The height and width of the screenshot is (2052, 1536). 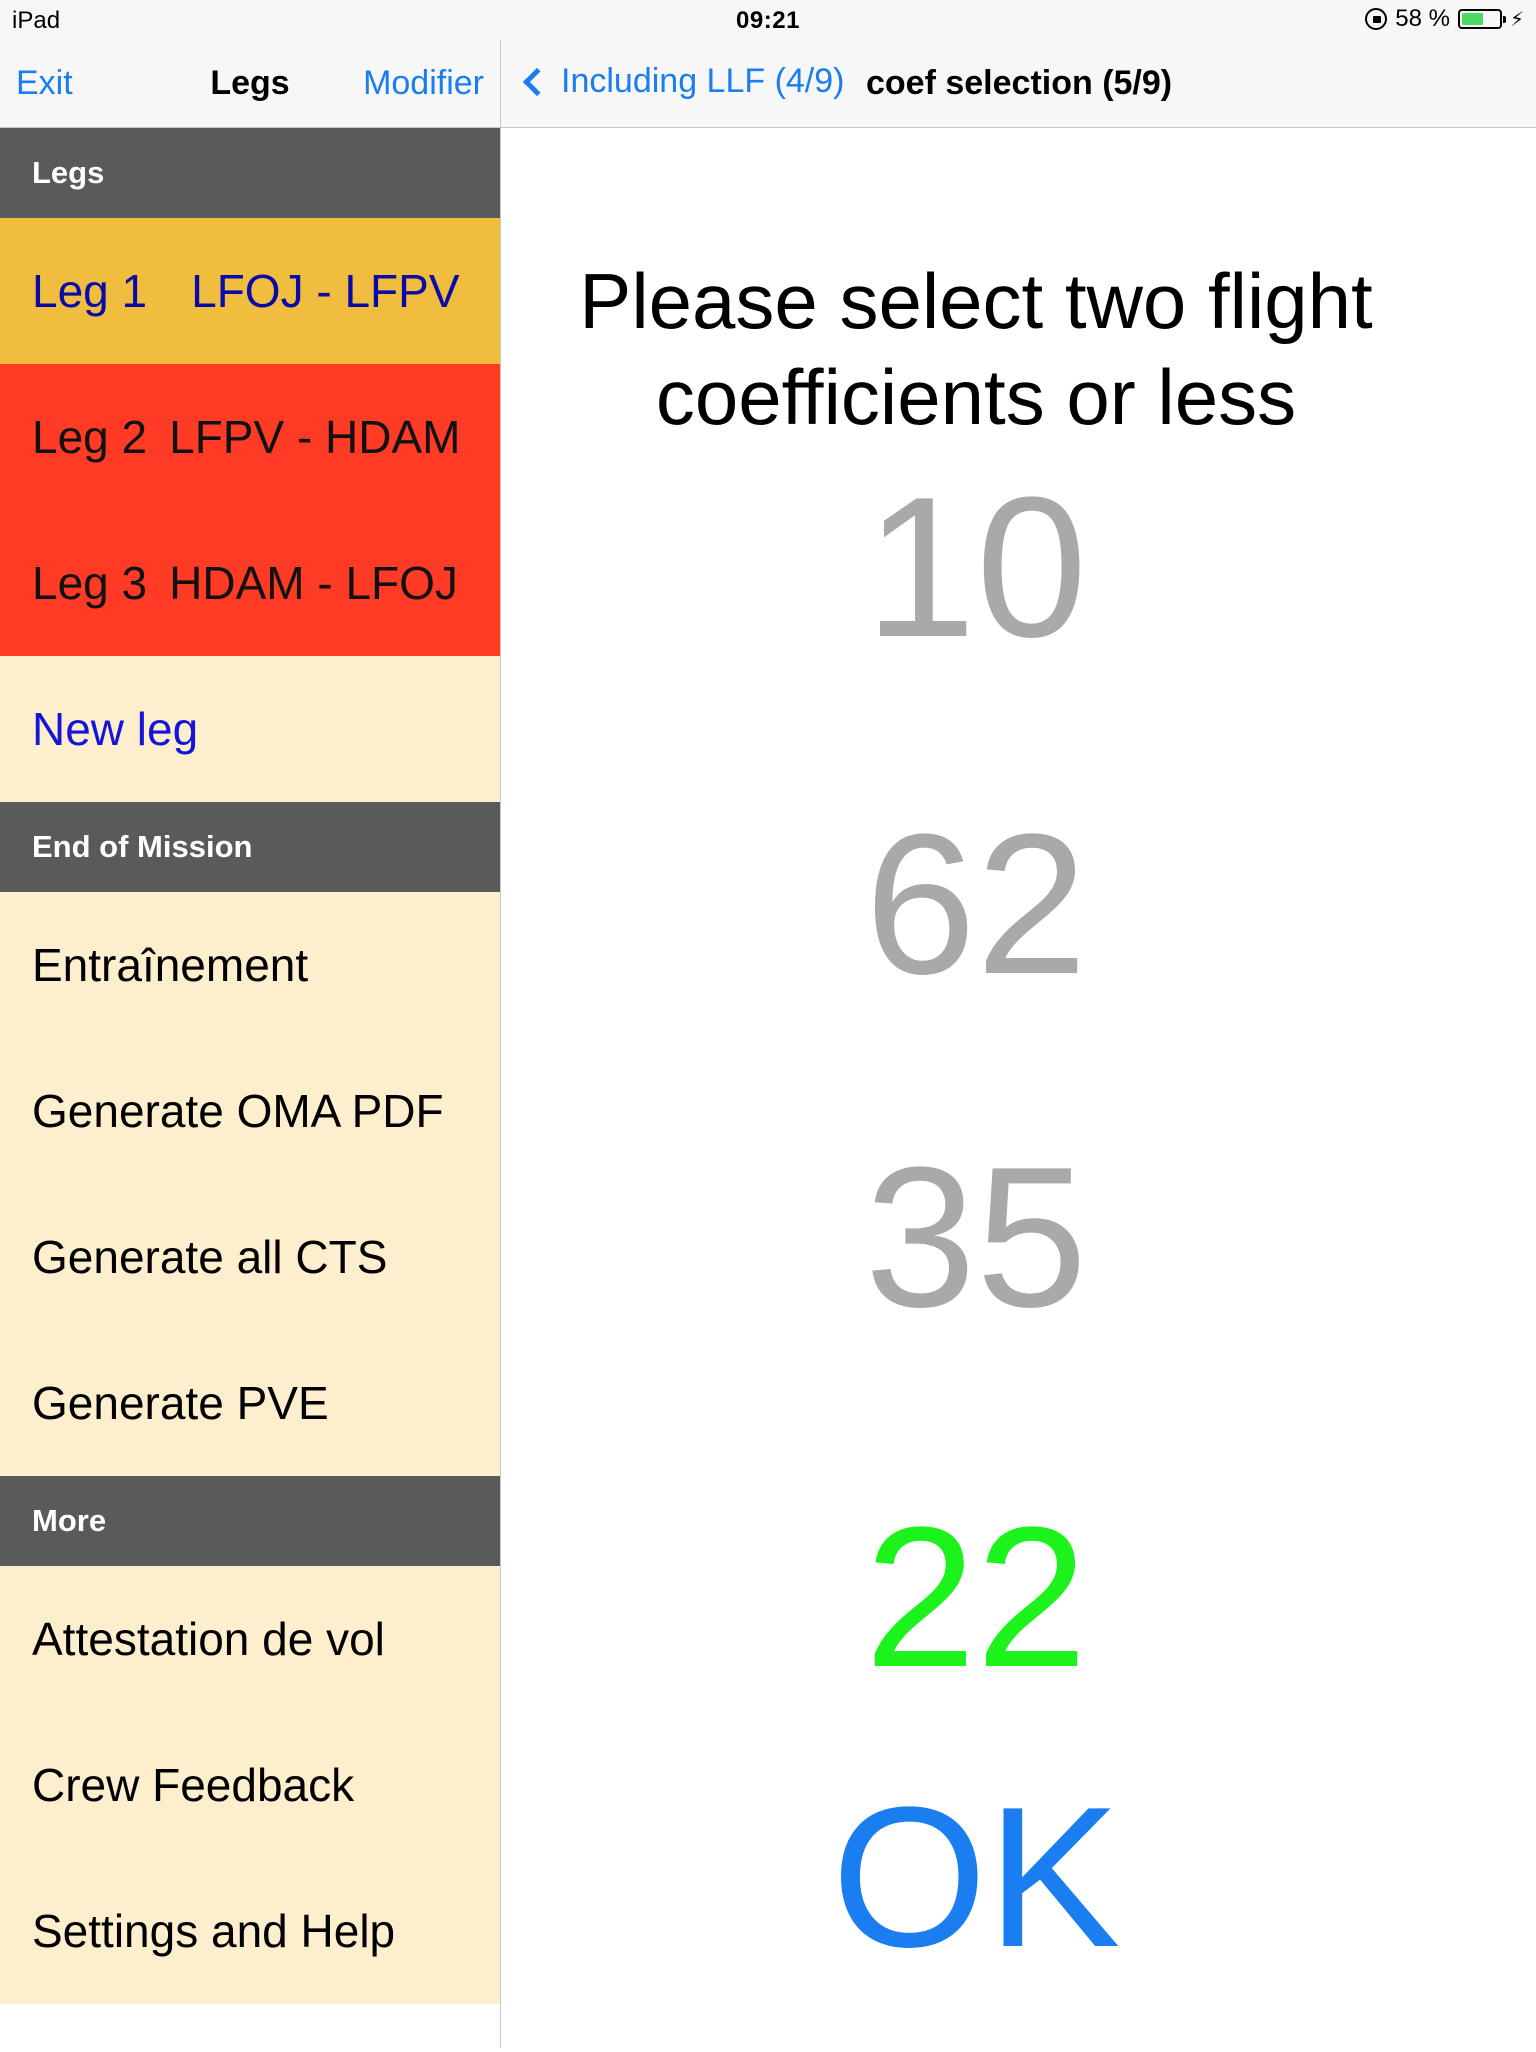 What do you see at coordinates (1516, 19) in the screenshot?
I see `charging-bolt-icon: ⚡` at bounding box center [1516, 19].